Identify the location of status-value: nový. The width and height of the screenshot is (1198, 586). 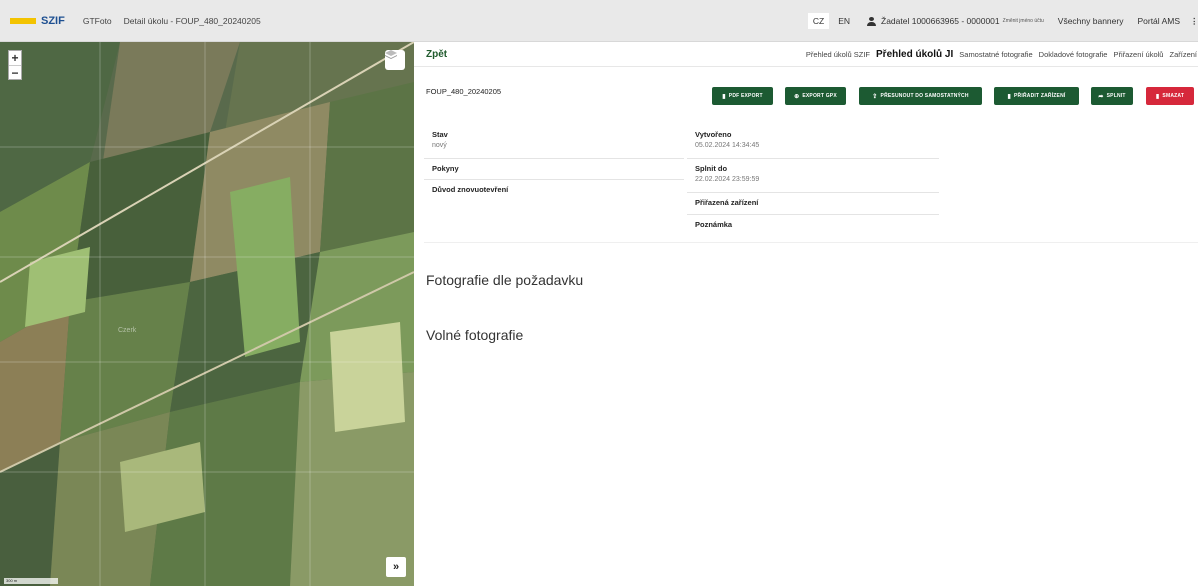
(439, 145).